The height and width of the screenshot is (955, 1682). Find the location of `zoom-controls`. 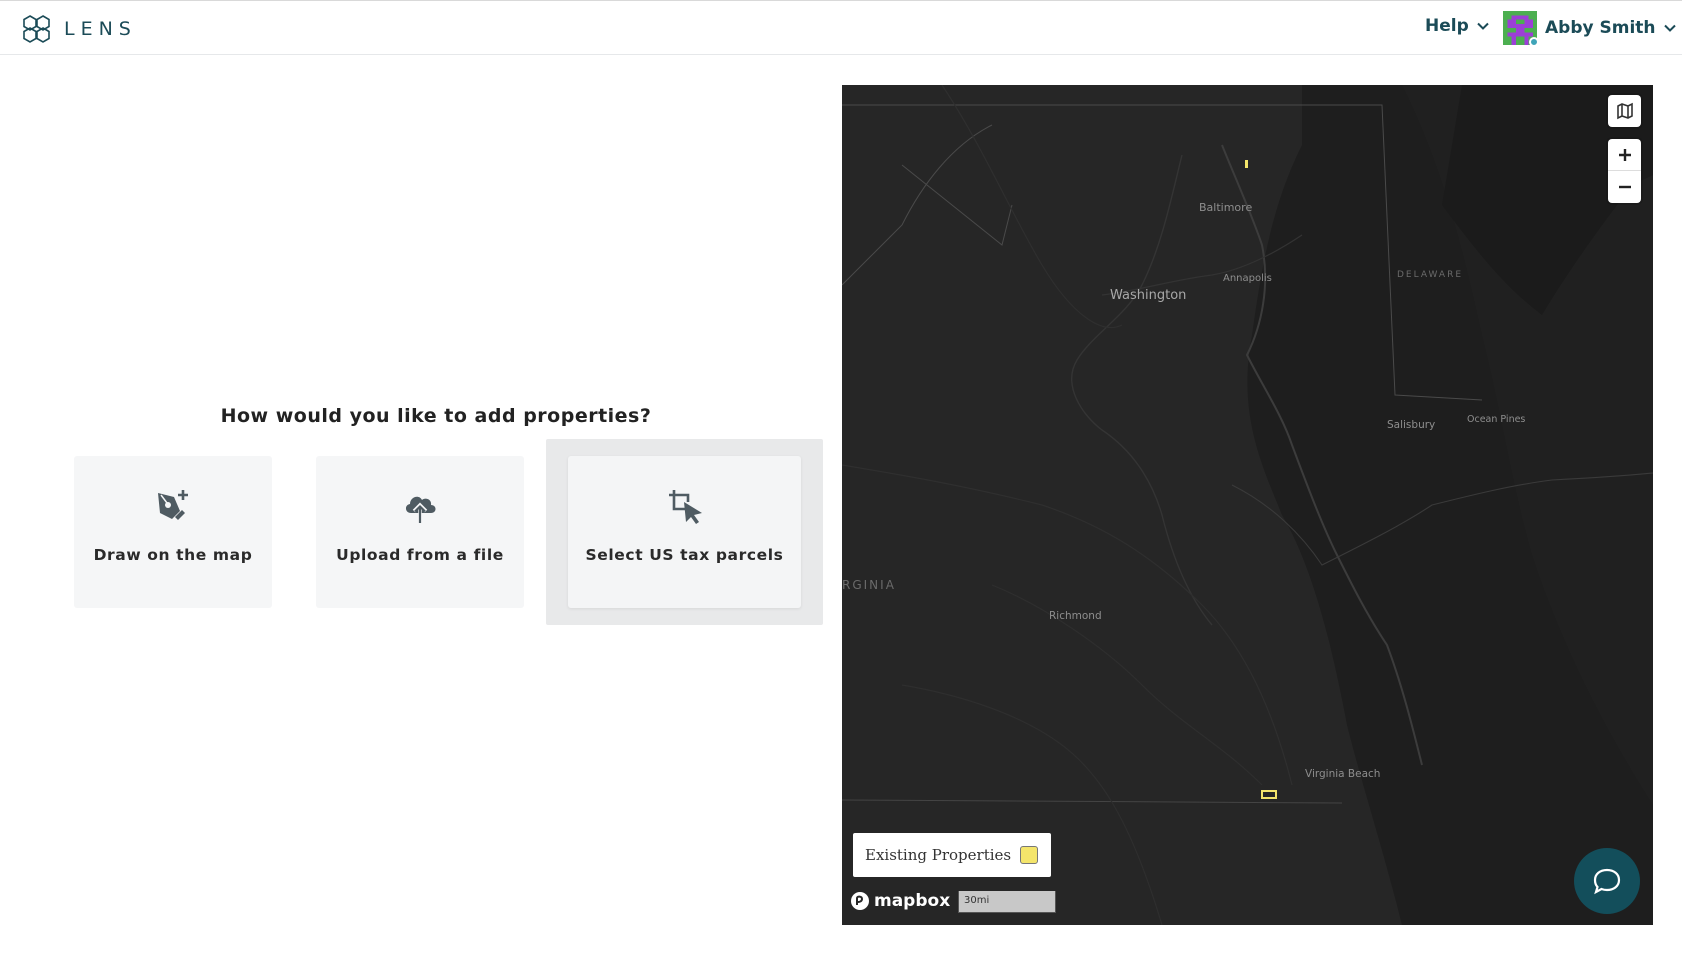

zoom-controls is located at coordinates (1624, 171).